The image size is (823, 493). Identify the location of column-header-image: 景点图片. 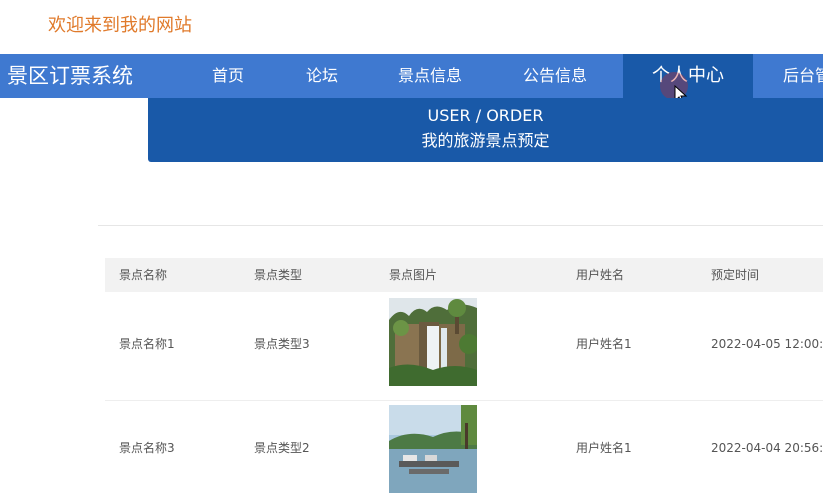
(413, 275).